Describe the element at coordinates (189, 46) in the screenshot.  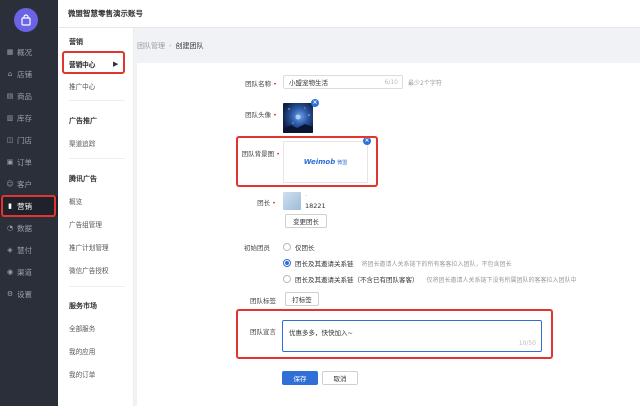
I see `breadcrumb-current: 创建团队` at that location.